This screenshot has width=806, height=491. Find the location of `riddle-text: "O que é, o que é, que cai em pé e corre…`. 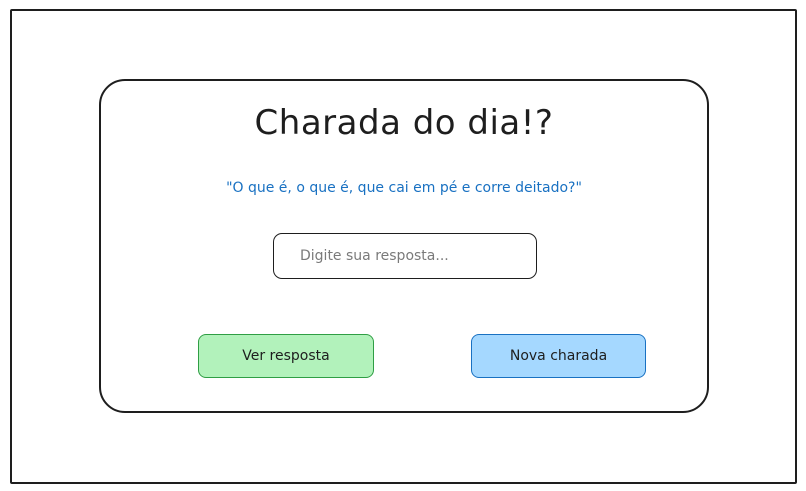

riddle-text: "O que é, o que é, que cai em pé e corre… is located at coordinates (404, 188).